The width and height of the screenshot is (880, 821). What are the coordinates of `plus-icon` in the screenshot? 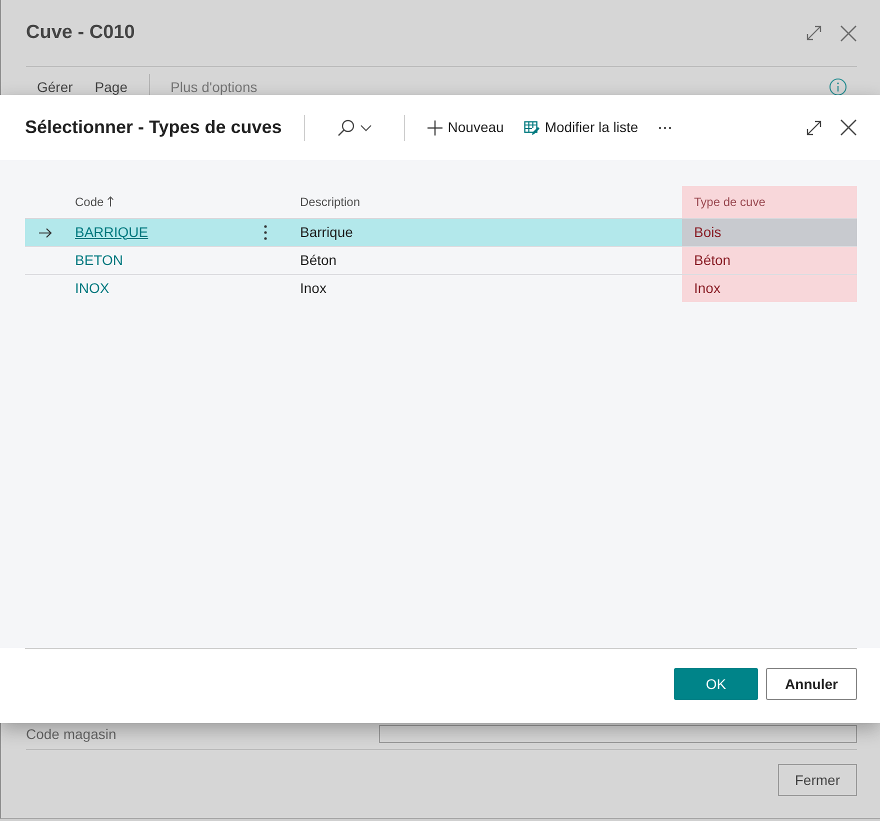 It's located at (434, 128).